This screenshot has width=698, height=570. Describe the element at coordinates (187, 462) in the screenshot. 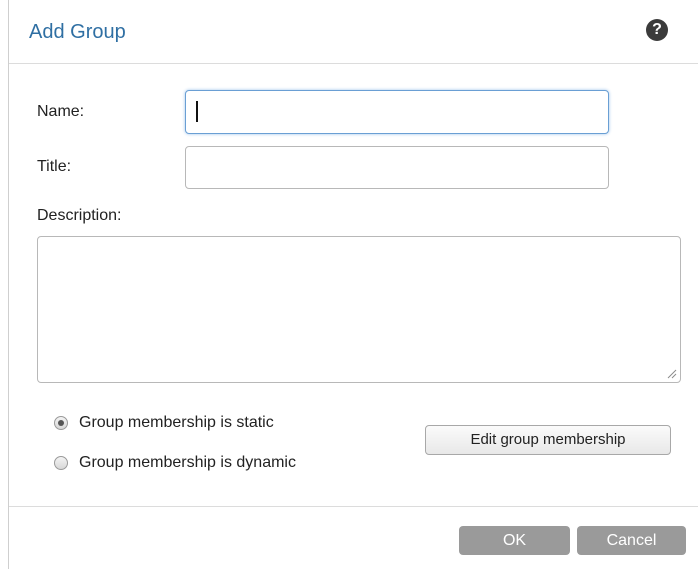

I see `radio-dynamic-label: Group membership is dynamic` at that location.